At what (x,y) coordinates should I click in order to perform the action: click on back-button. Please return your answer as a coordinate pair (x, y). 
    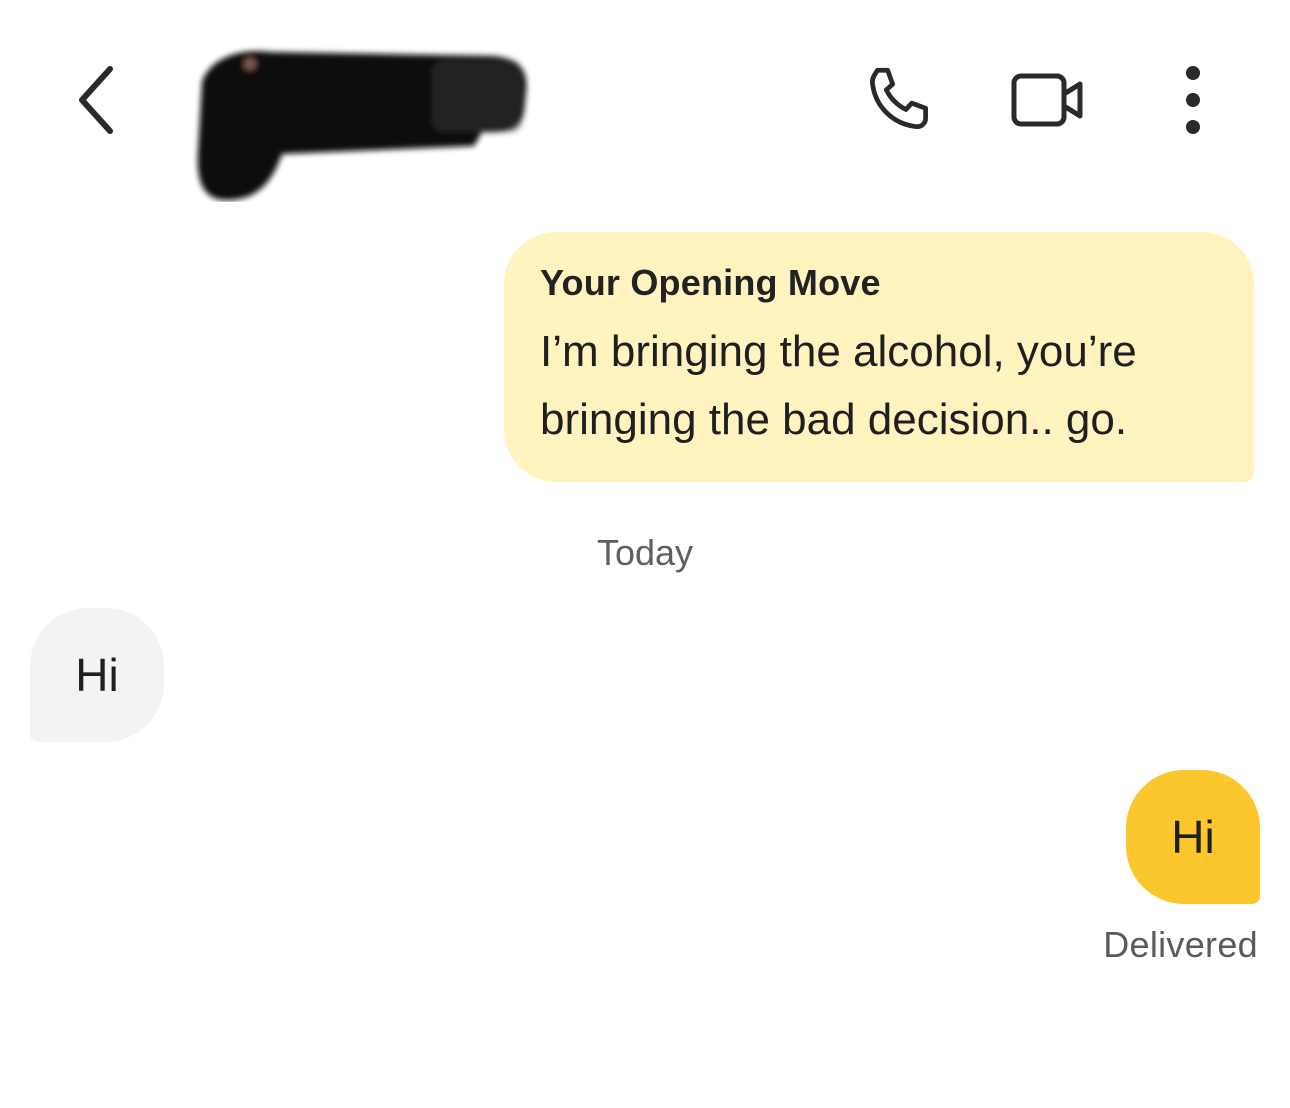
    Looking at the image, I should click on (96, 100).